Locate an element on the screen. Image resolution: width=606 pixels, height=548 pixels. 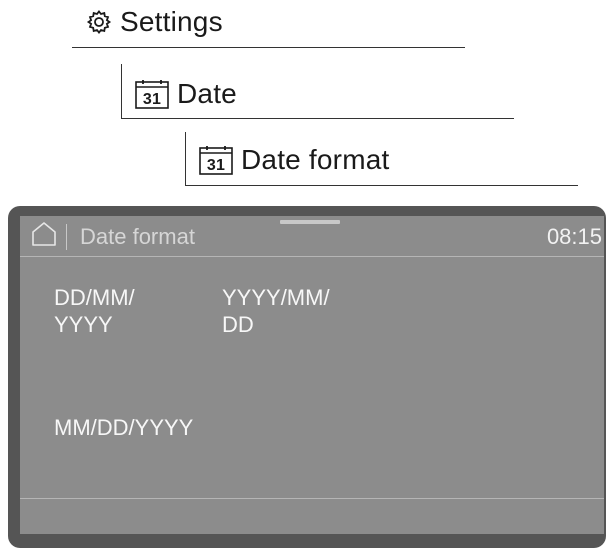
breadcrumb-date-format: 31 Date format is located at coordinates (294, 160).